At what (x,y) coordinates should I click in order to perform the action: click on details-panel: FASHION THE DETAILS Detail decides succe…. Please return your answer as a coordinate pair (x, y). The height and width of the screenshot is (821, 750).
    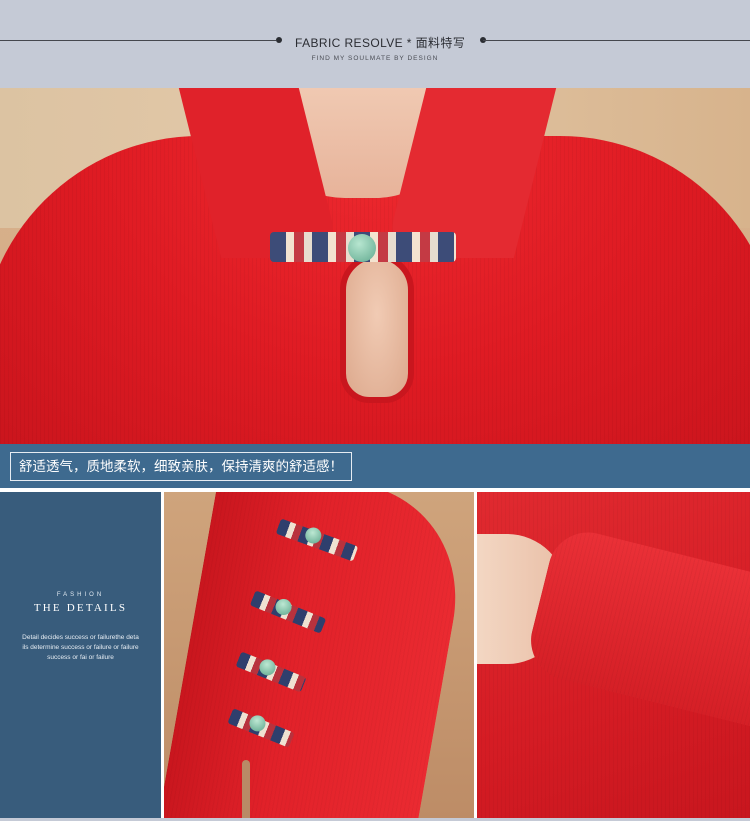
    Looking at the image, I should click on (80, 656).